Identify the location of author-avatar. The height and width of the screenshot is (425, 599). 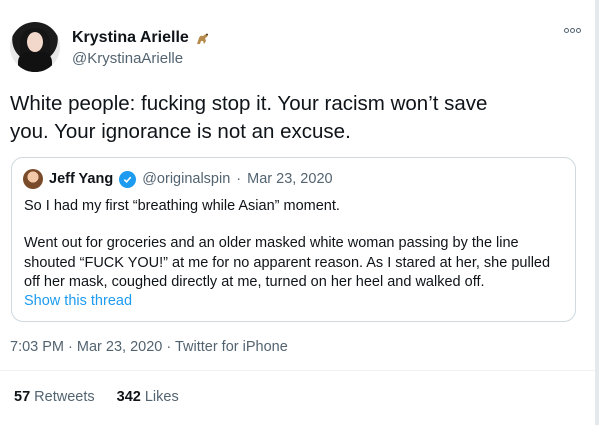
(35, 47).